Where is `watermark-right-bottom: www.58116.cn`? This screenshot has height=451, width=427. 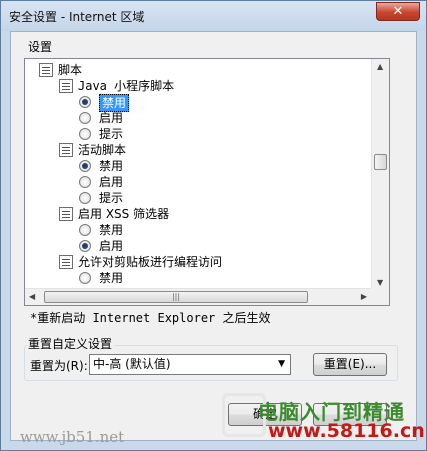
watermark-right-bottom: www.58116.cn is located at coordinates (346, 431).